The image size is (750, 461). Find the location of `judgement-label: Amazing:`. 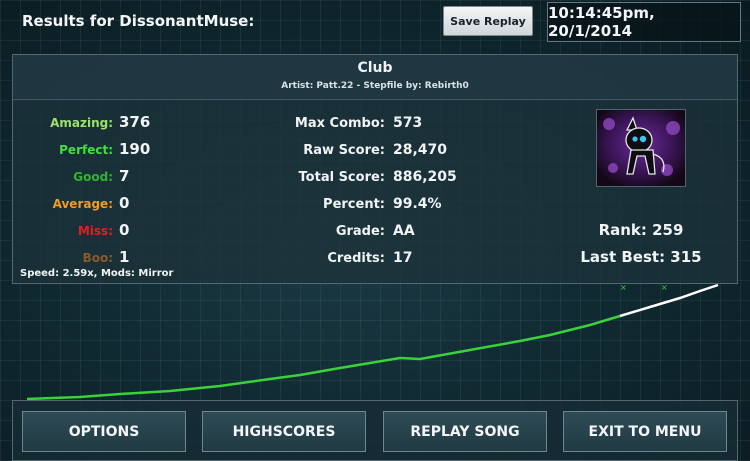

judgement-label: Amazing: is located at coordinates (81, 123).